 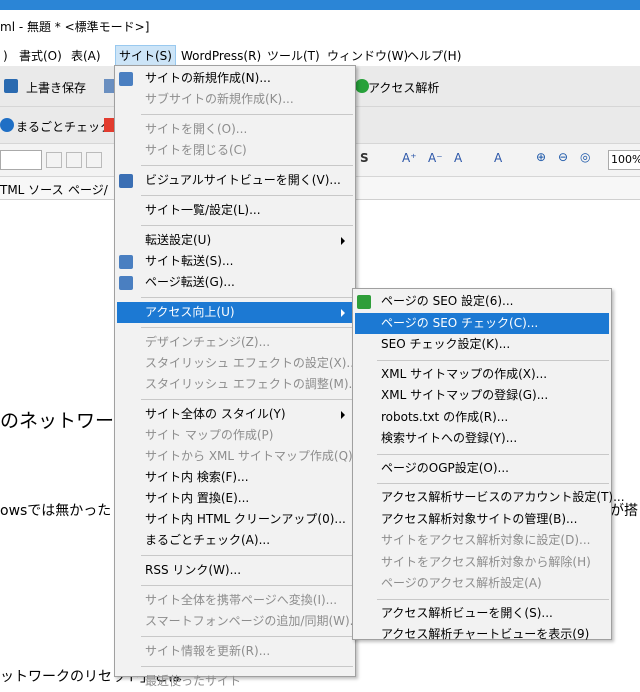 I want to click on tab-html-source: TML ソース, so click(x=32, y=189).